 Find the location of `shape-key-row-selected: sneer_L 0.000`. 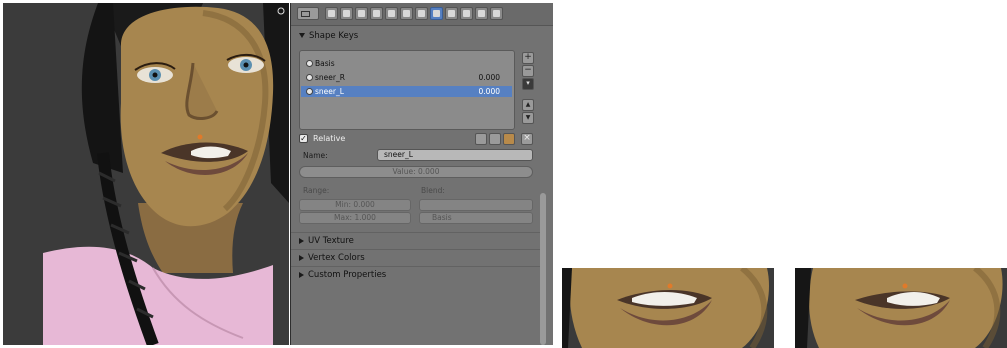

shape-key-row-selected: sneer_L 0.000 is located at coordinates (406, 91).